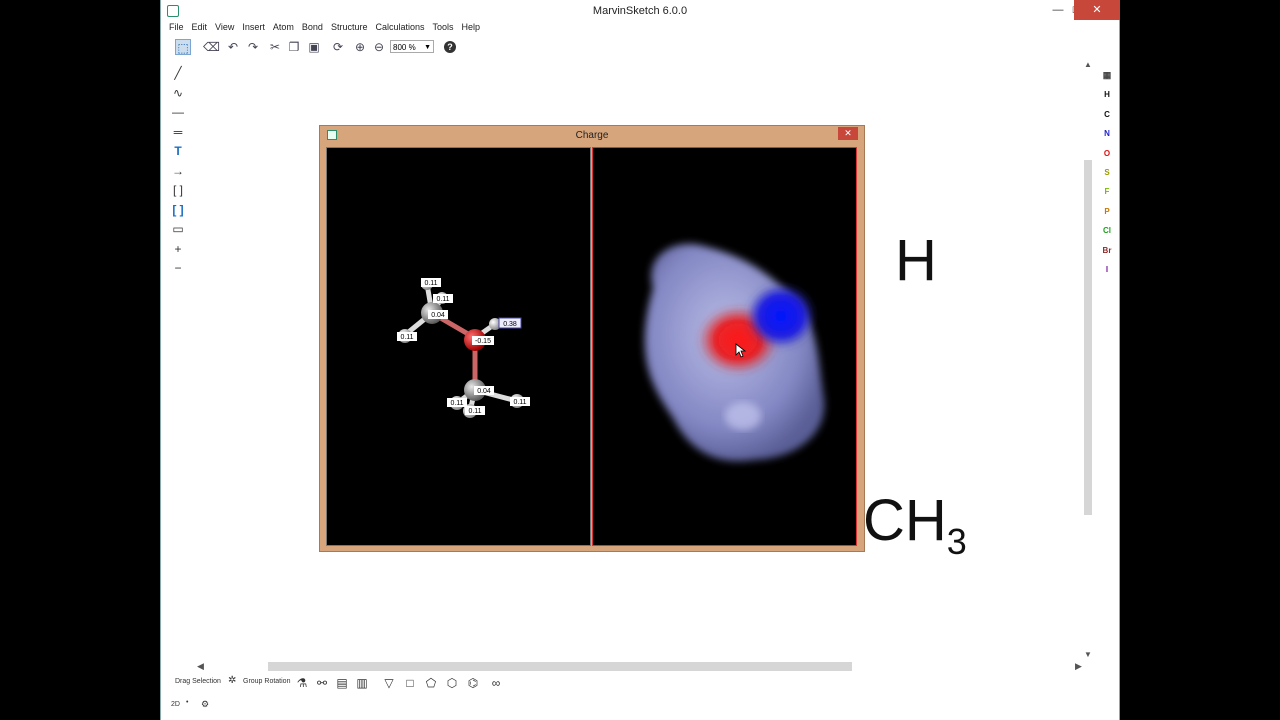 The image size is (1280, 720). Describe the element at coordinates (294, 47) in the screenshot. I see `copy-icon: ❐` at that location.